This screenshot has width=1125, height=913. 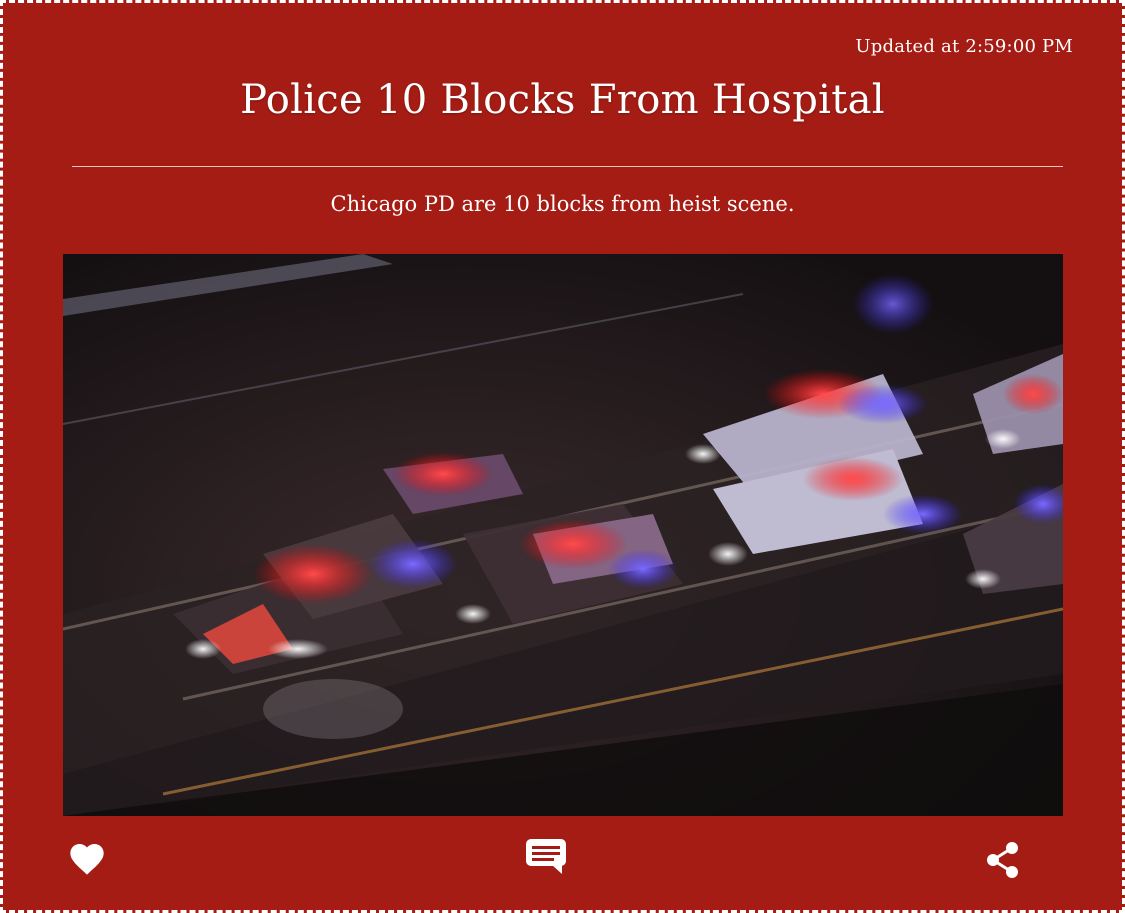 I want to click on updated-timestamp: Updated at 2:59:00 PM, so click(x=964, y=46).